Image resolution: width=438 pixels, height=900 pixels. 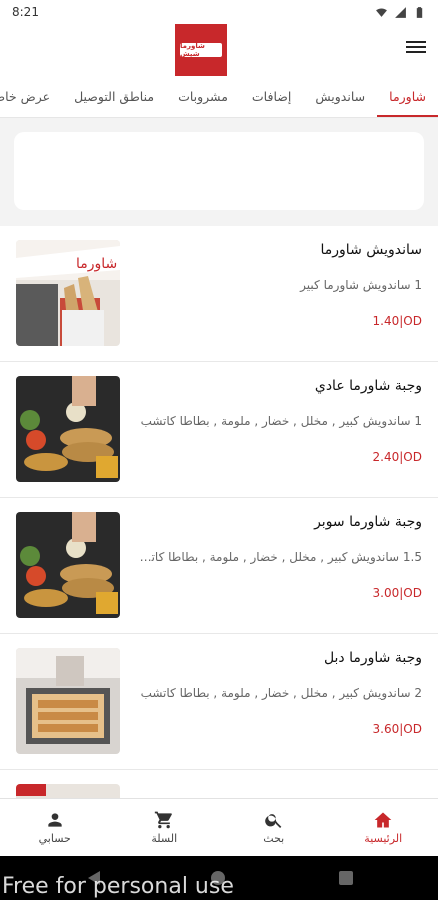 I want to click on item-name: وجبة شاورما سوبر, so click(x=368, y=522).